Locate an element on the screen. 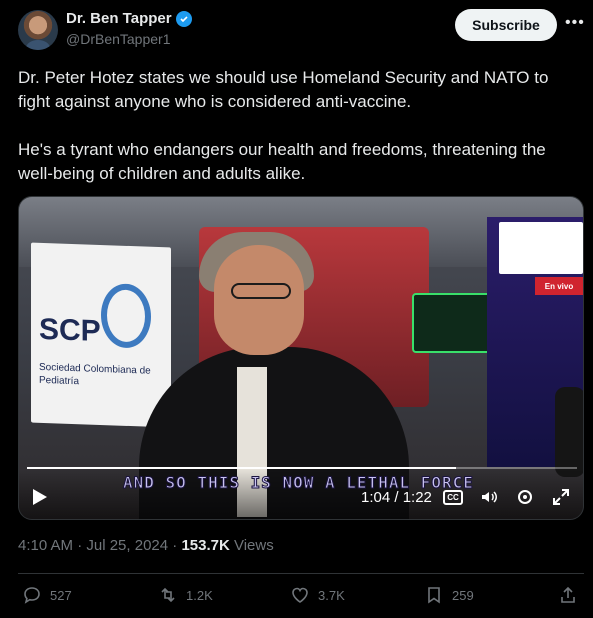  share-icon is located at coordinates (568, 594).